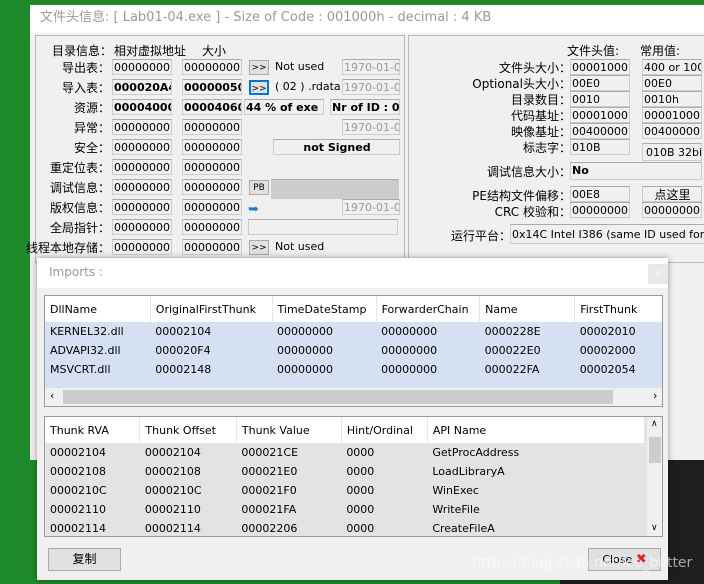 The width and height of the screenshot is (704, 584). I want to click on directory-row-label: 导入表：, so click(85, 88).